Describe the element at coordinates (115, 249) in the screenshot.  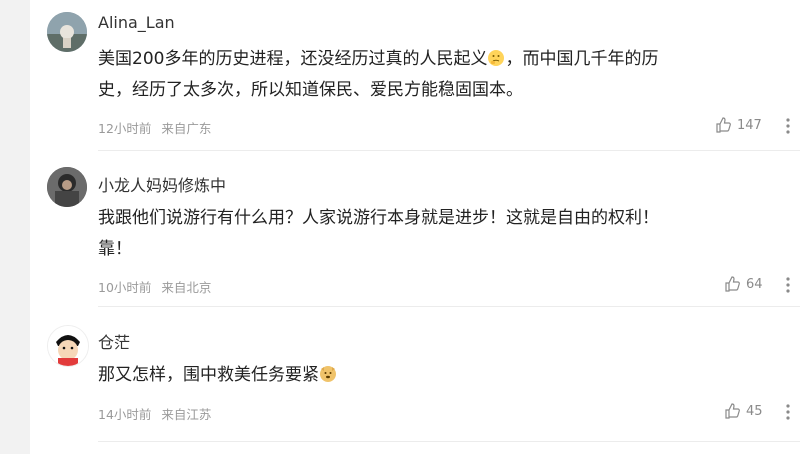
I see `comment-text-line: 靠！` at that location.